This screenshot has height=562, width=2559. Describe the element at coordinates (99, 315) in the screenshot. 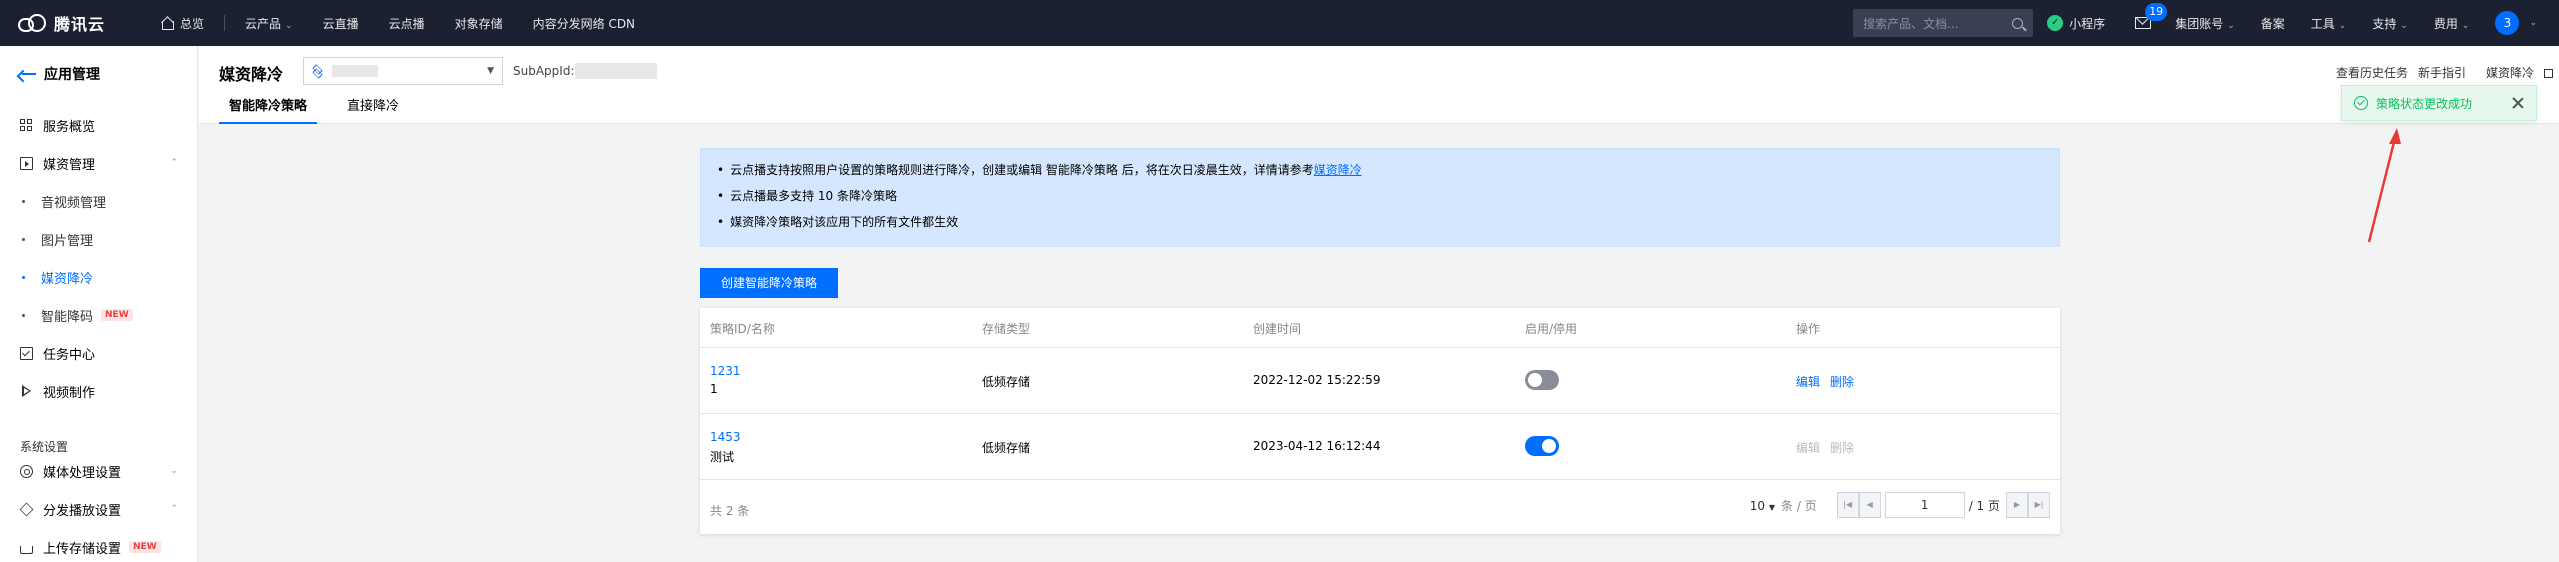

I see `sidebar-subitem-smart-transcode: 智能降码 NEW` at that location.